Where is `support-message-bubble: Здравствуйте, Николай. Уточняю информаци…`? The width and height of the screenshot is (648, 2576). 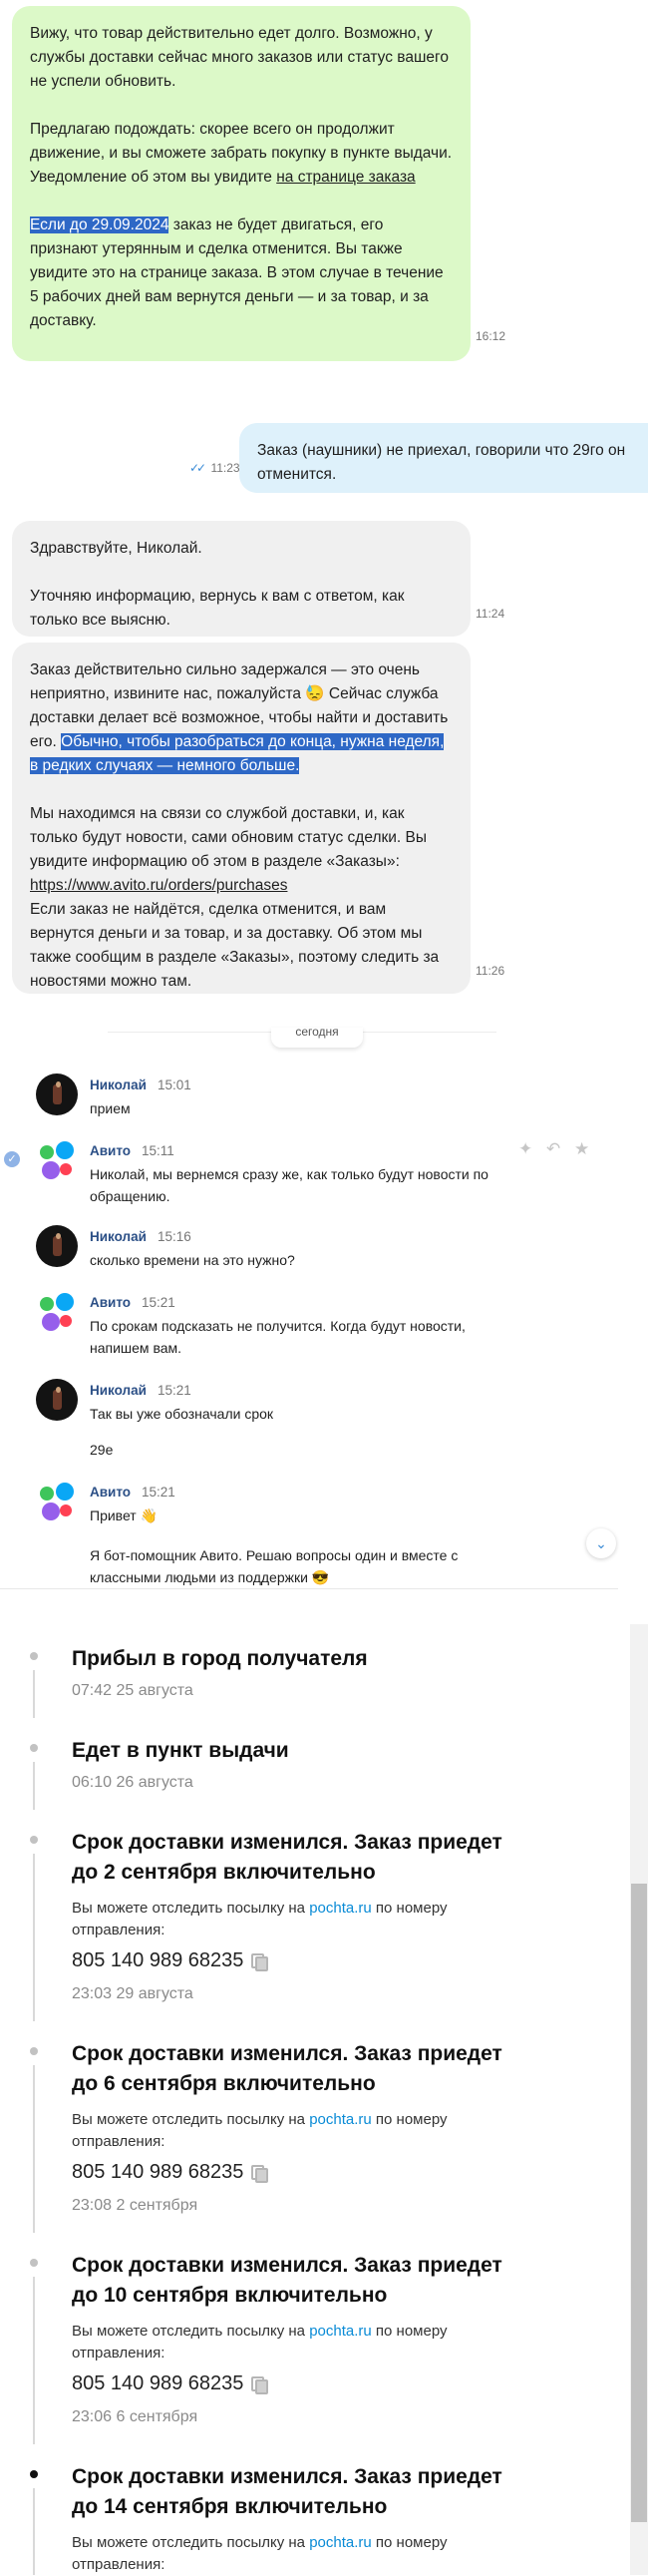 support-message-bubble: Здравствуйте, Николай. Уточняю информаци… is located at coordinates (241, 579).